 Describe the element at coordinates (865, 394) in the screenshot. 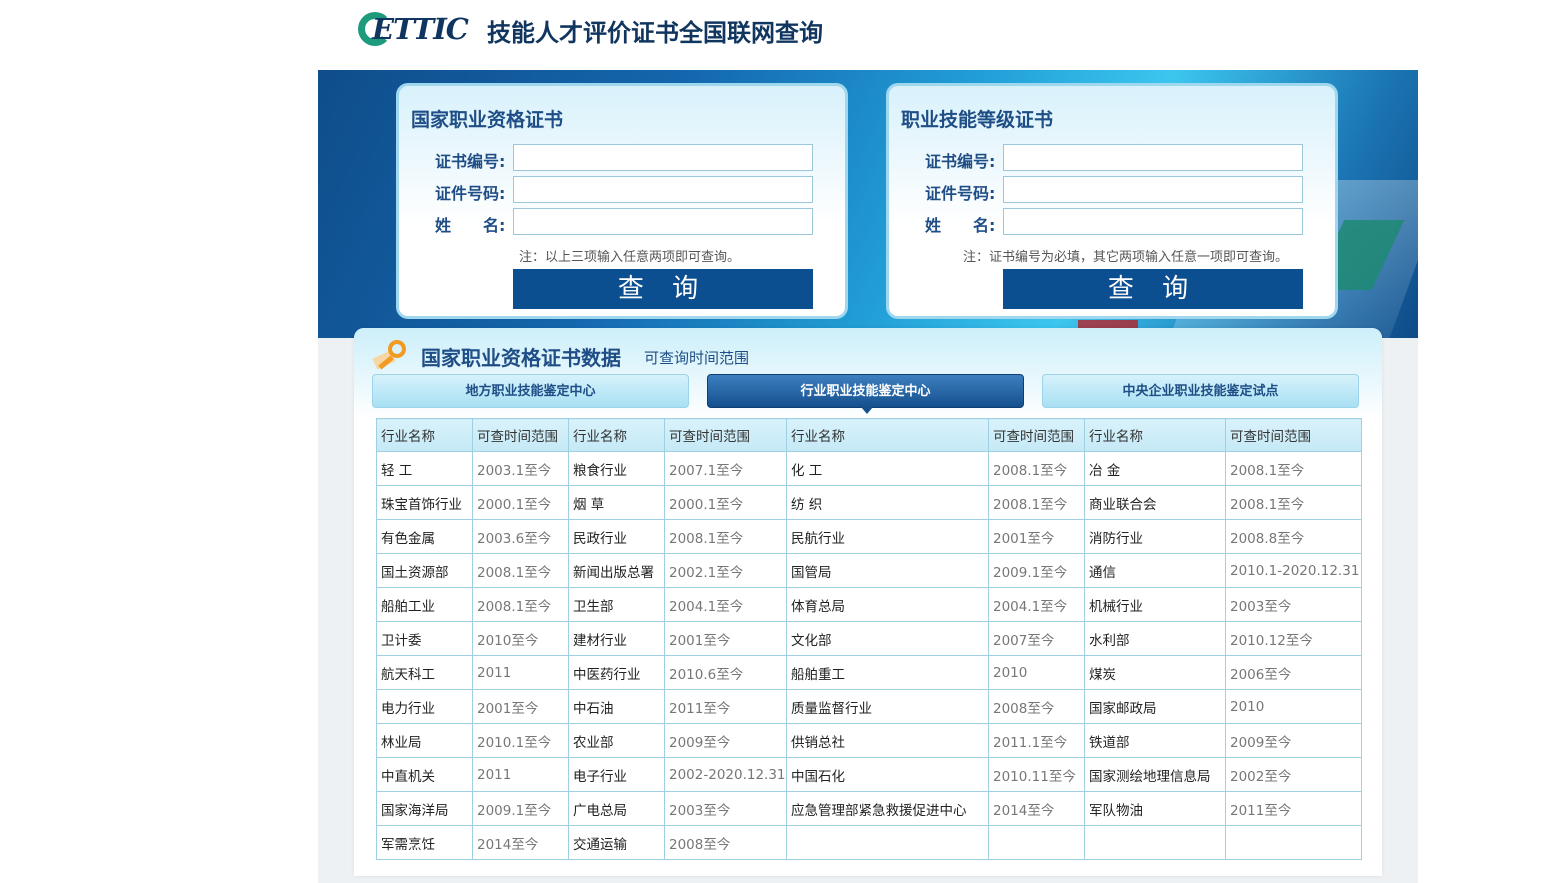

I see `tab-industry-centers: 行业职业技能鉴定中心` at that location.